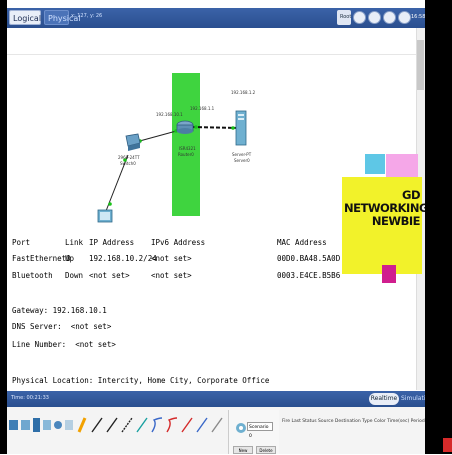 This screenshot has height=455, width=452. Describe the element at coordinates (217, 425) in the screenshot. I see `octal-cable-icon` at that location.